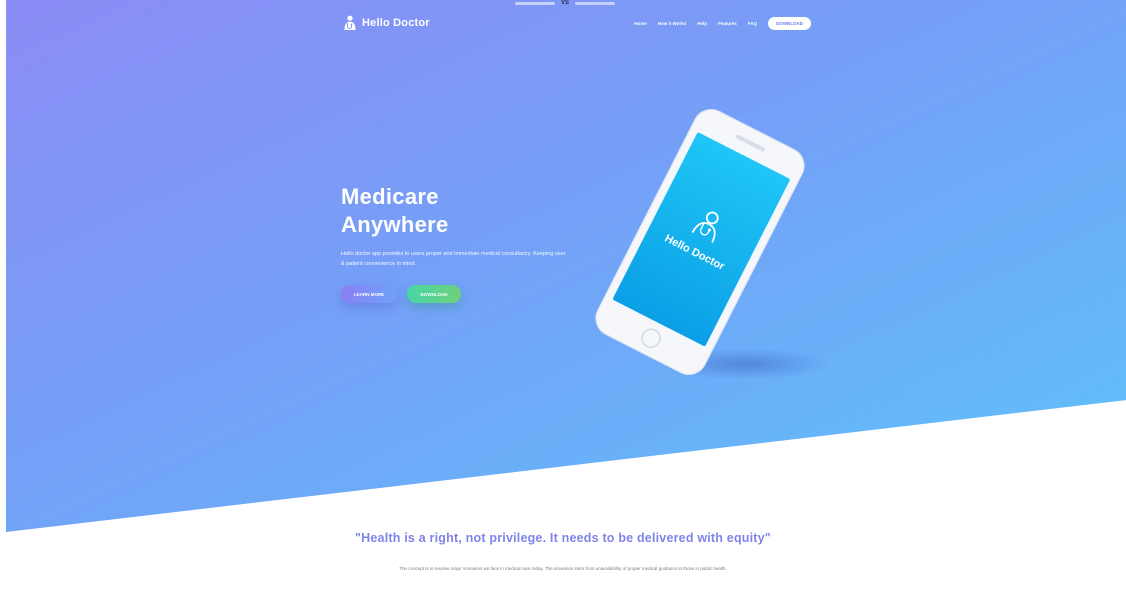 The height and width of the screenshot is (589, 1126). I want to click on nav-link-how-it-works: How it Works, so click(672, 23).